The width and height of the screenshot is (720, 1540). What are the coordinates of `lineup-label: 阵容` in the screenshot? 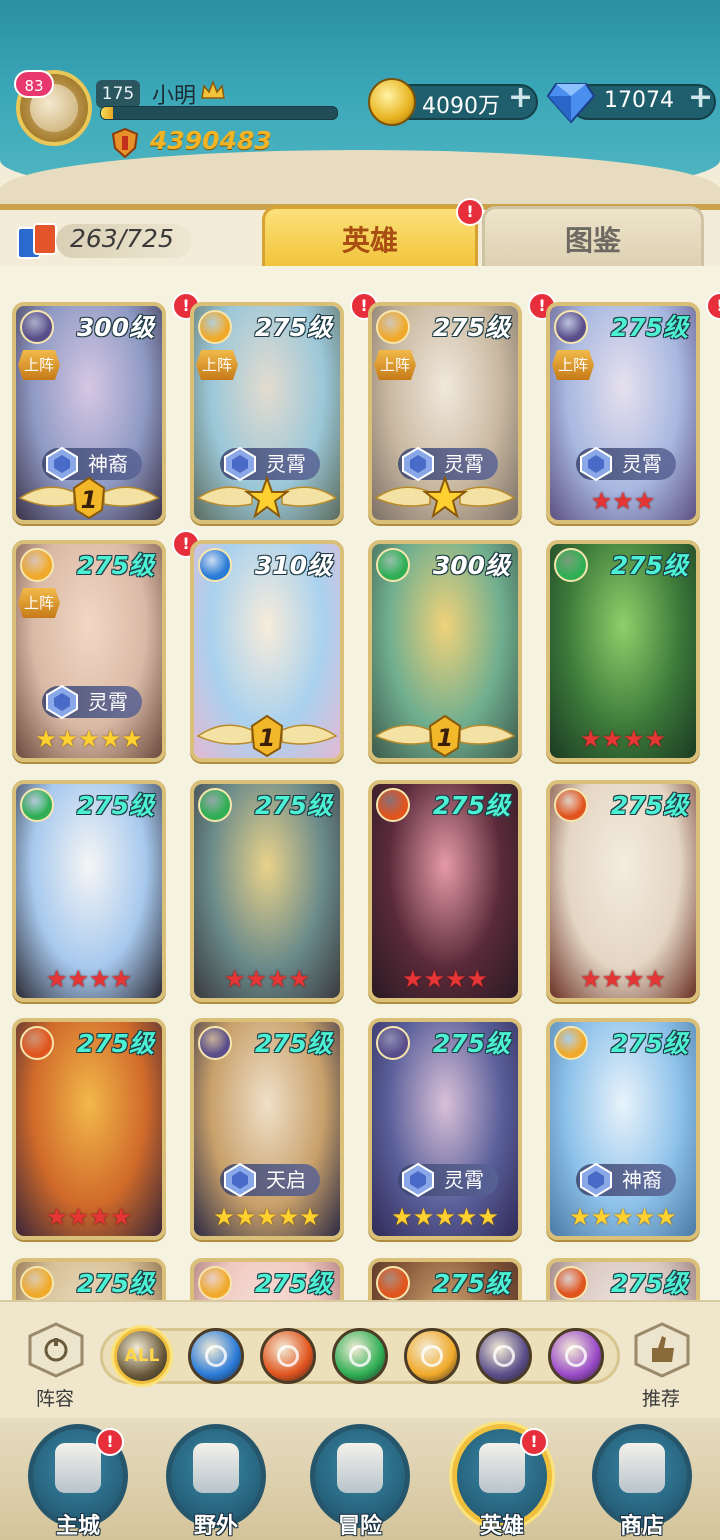 It's located at (55, 1399).